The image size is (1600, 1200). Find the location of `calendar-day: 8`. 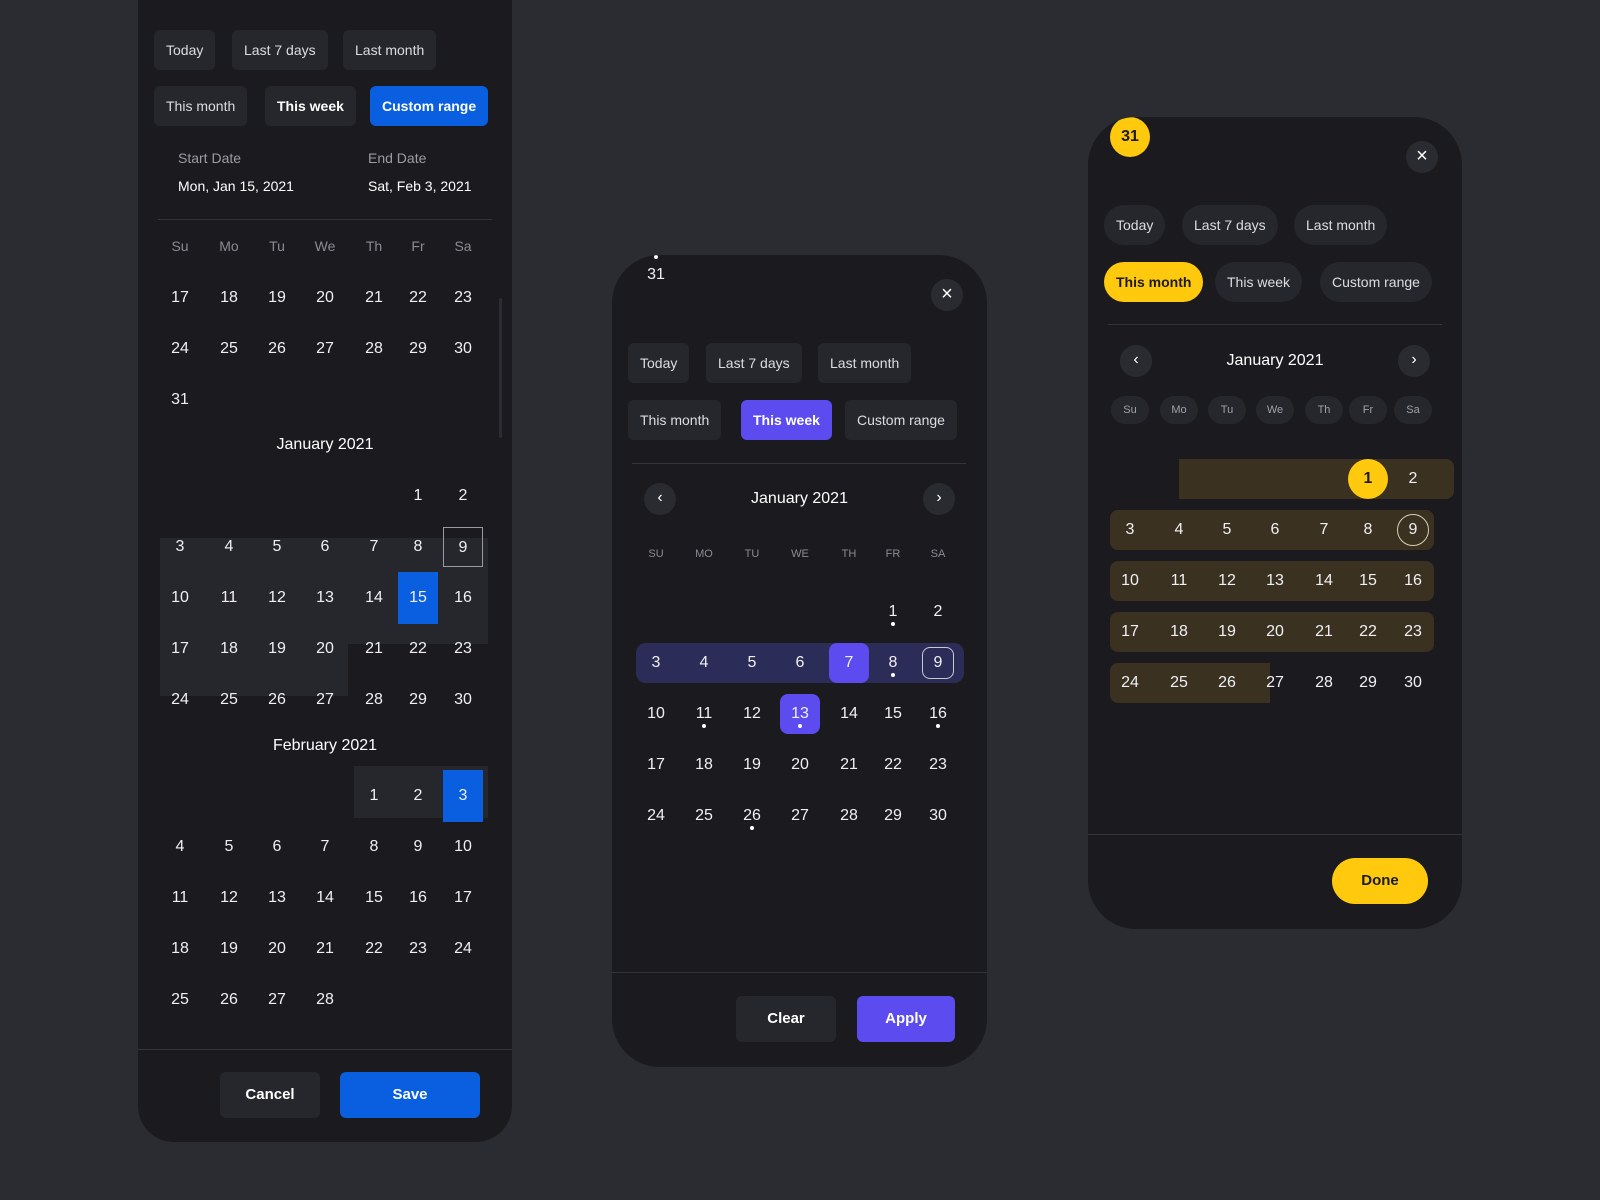

calendar-day: 8 is located at coordinates (1368, 530).